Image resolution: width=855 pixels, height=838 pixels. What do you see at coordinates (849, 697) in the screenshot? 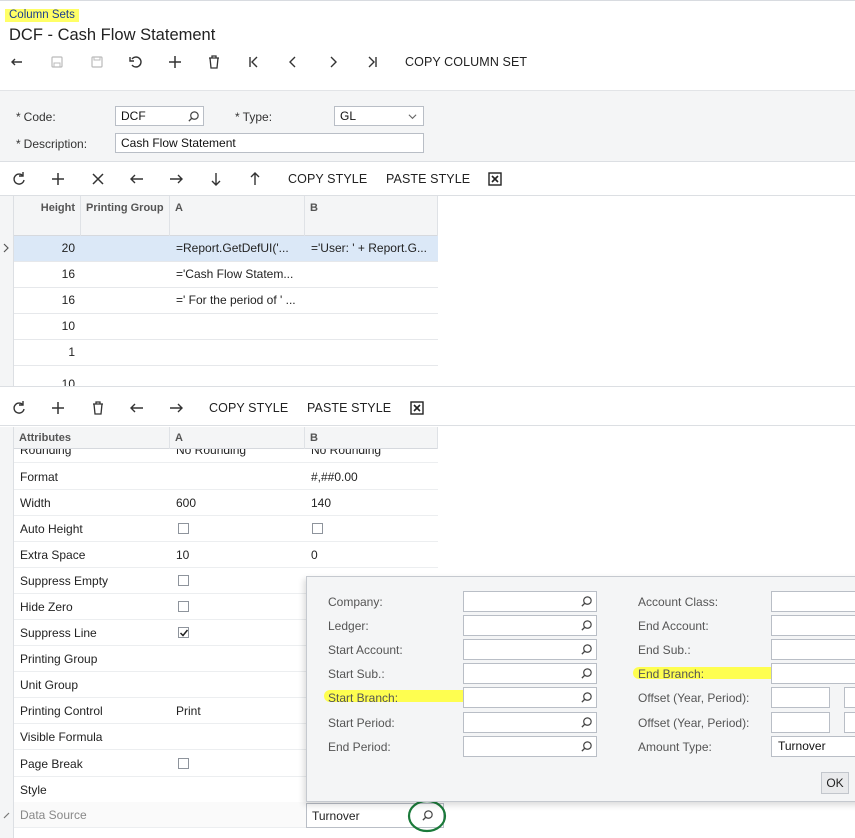
I see `offset-start-period-input` at bounding box center [849, 697].